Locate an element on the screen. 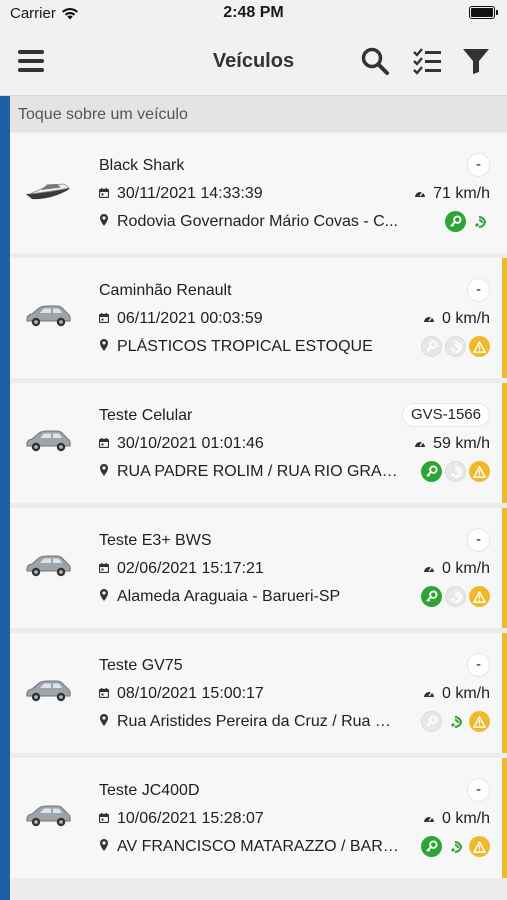 The width and height of the screenshot is (507, 900). last-update: 06/11/2021 00:03:59 is located at coordinates (190, 318).